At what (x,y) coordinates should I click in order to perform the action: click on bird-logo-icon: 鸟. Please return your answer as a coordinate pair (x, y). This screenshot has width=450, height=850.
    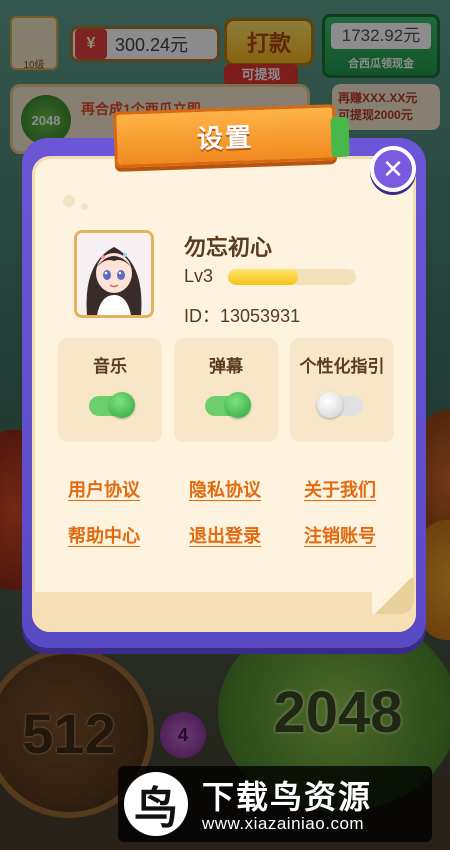
    Looking at the image, I should click on (156, 804).